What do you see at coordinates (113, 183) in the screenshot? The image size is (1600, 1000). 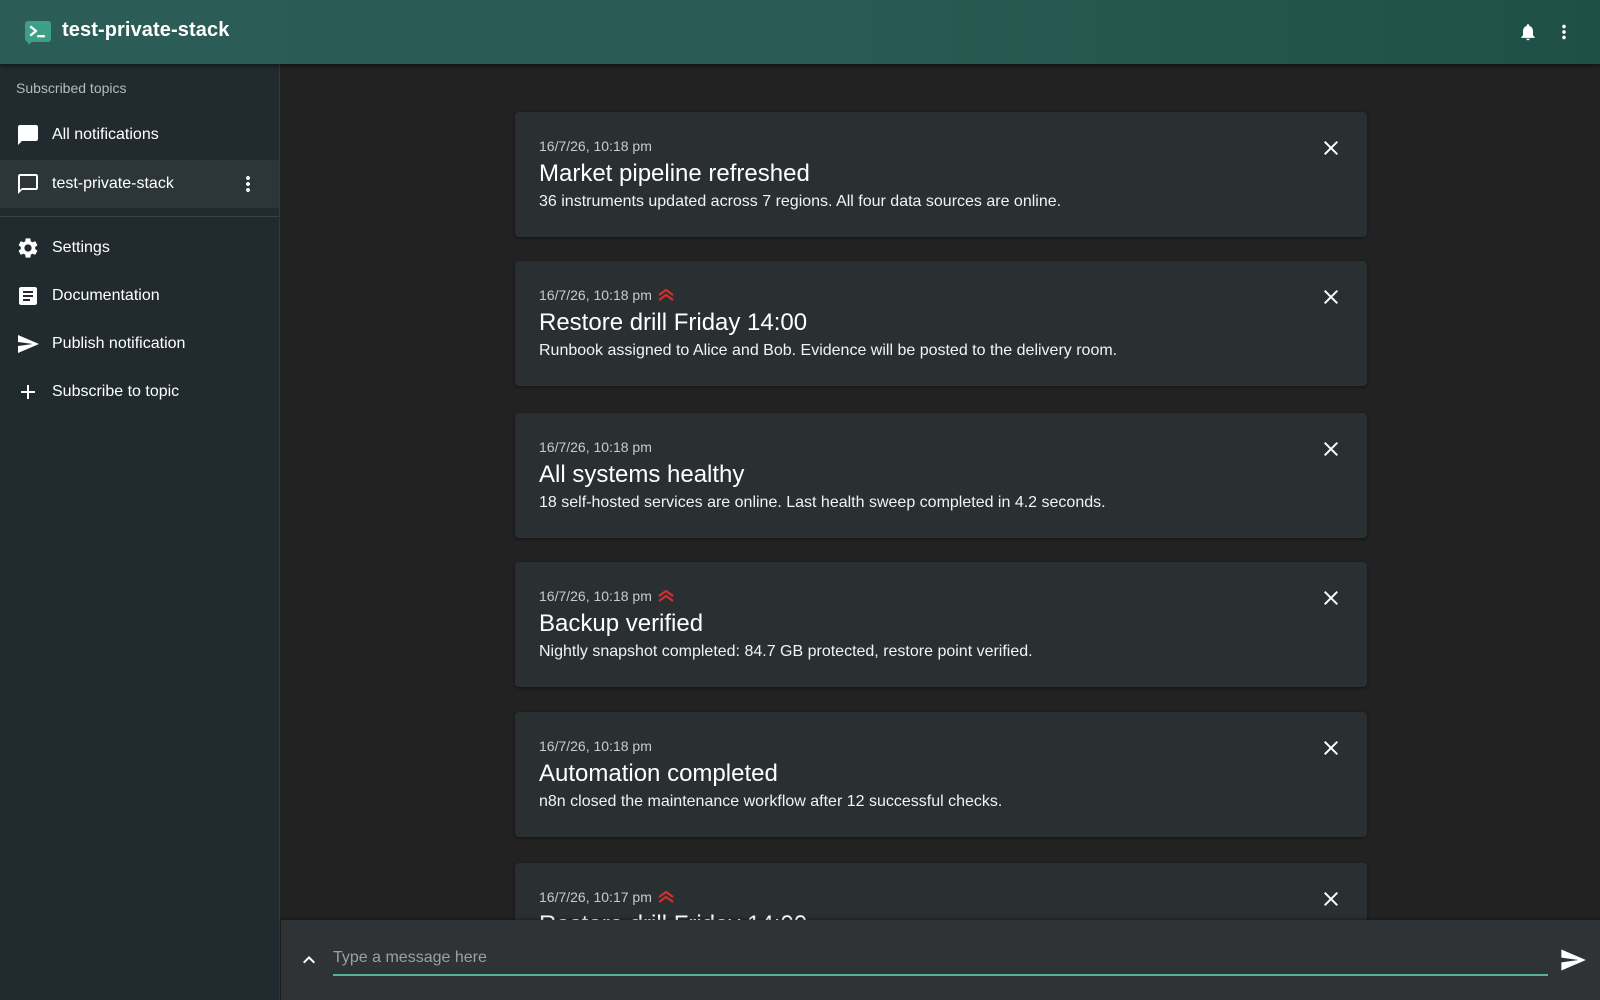 I see `sidebar-item-label: test-private-stack` at bounding box center [113, 183].